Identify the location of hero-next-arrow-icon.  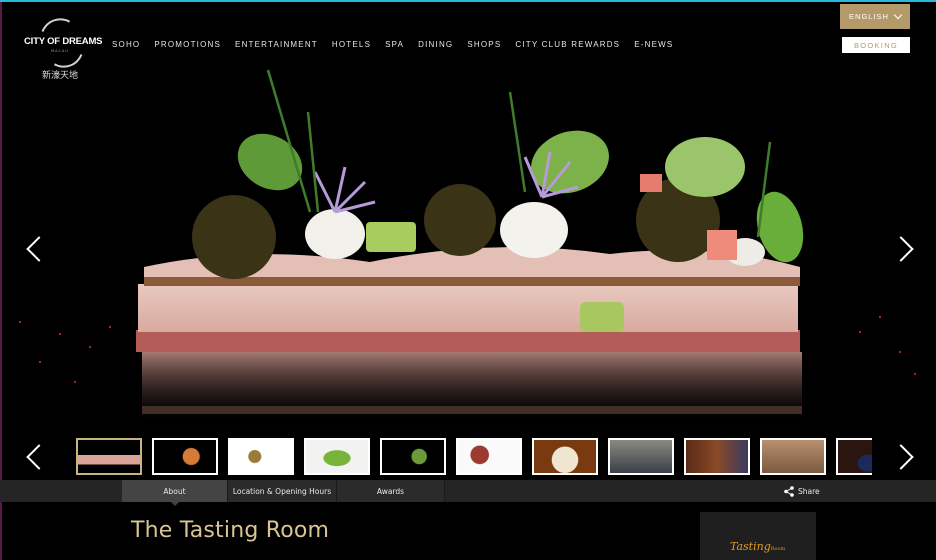
(901, 249).